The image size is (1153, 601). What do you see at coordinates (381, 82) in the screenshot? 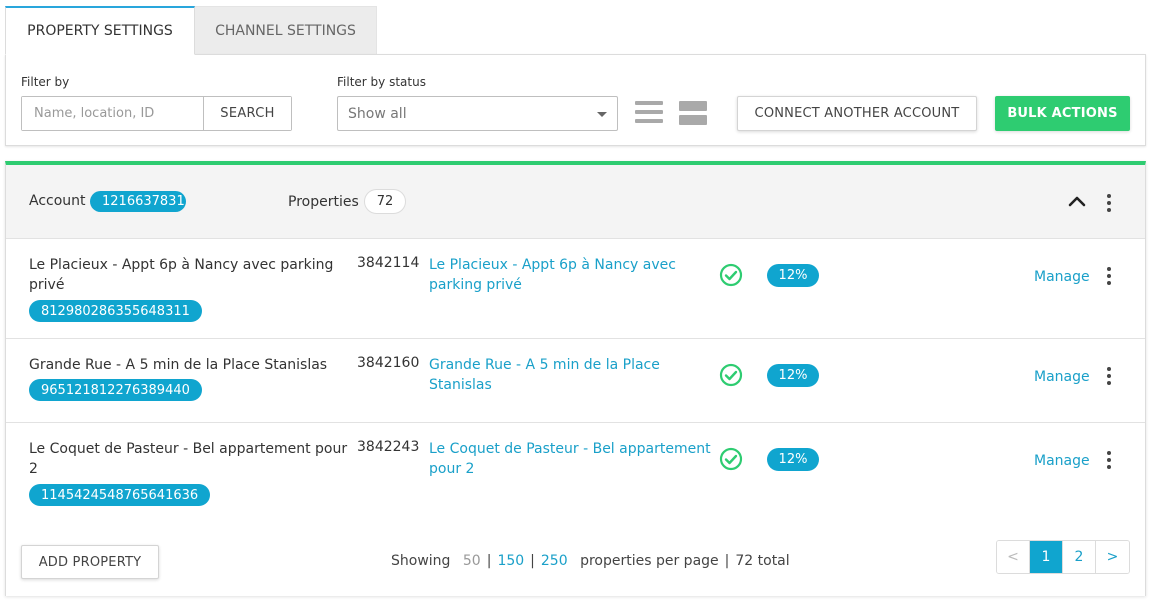
I see `filter-status-label: Filter by status` at bounding box center [381, 82].